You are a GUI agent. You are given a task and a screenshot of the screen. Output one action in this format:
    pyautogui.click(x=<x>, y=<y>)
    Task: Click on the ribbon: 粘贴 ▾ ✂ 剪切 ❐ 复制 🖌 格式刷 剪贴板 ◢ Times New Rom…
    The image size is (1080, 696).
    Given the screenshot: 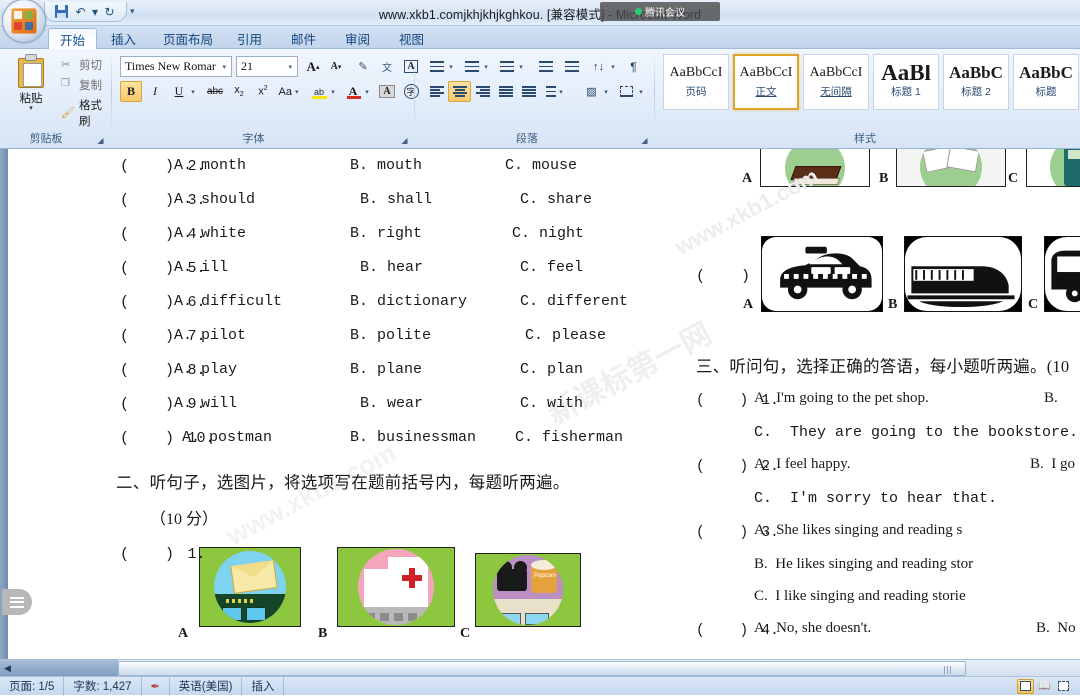 What is the action you would take?
    pyautogui.click(x=540, y=99)
    